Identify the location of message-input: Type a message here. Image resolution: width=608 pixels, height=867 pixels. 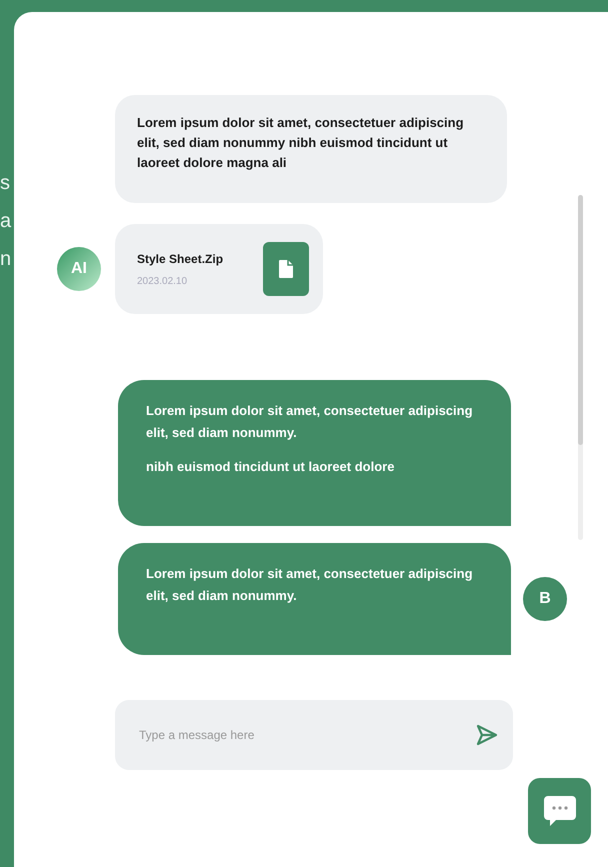
(306, 735).